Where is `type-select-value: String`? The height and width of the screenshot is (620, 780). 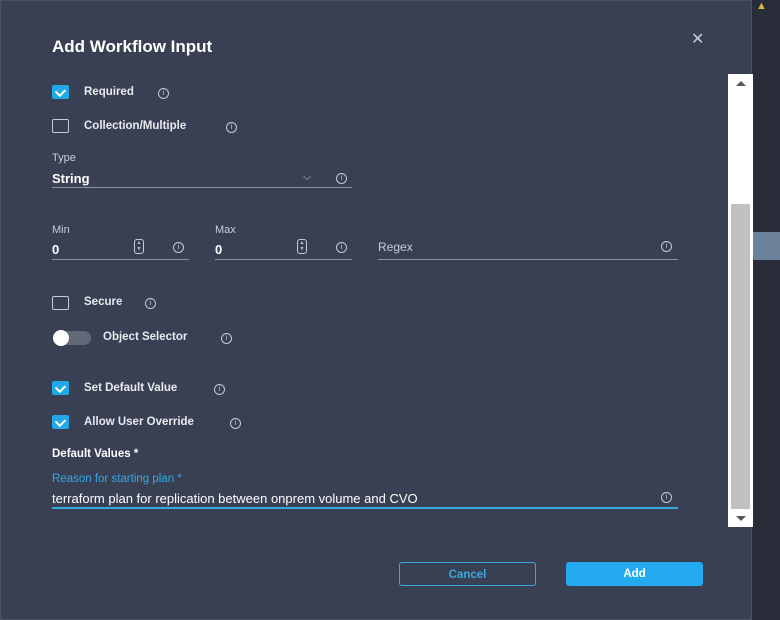
type-select-value: String is located at coordinates (71, 178).